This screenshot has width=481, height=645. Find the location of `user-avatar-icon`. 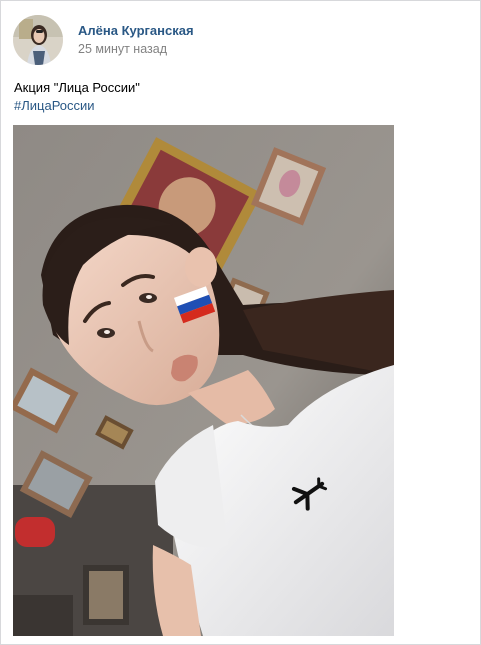

user-avatar-icon is located at coordinates (38, 40).